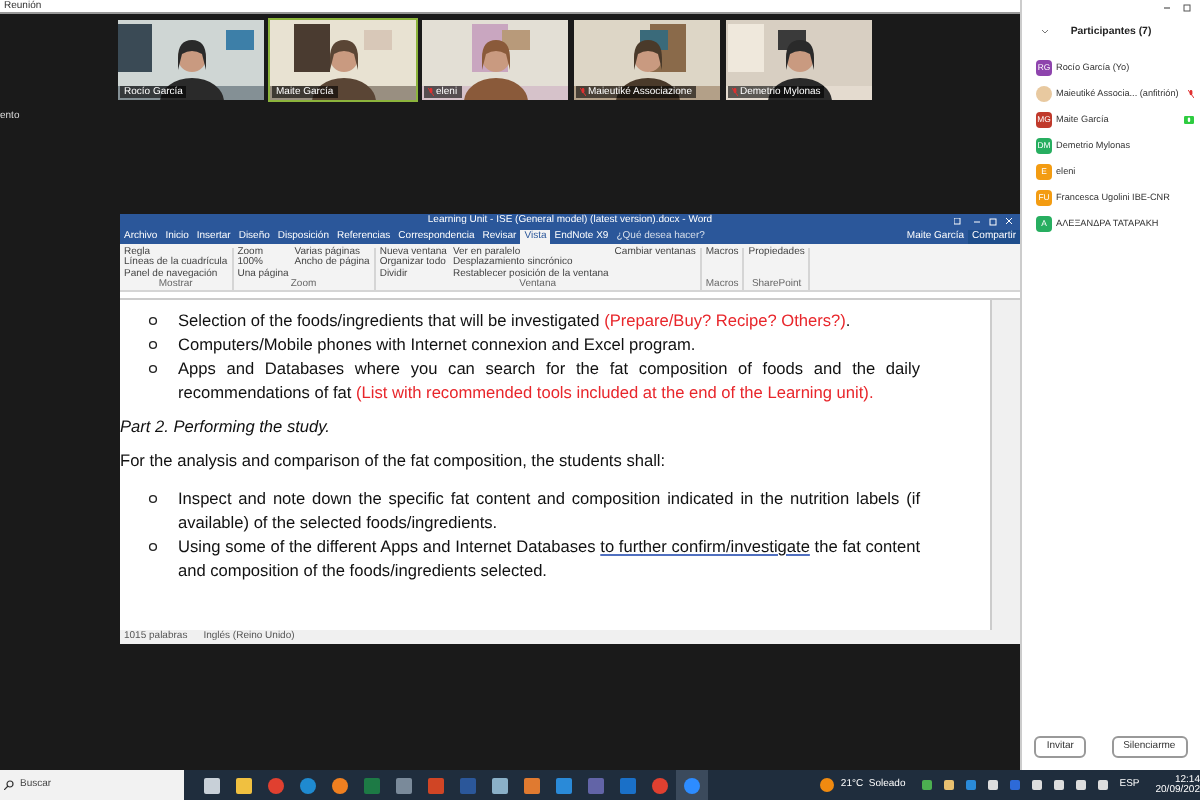 This screenshot has height=800, width=1200. I want to click on video-call-icon, so click(692, 785).